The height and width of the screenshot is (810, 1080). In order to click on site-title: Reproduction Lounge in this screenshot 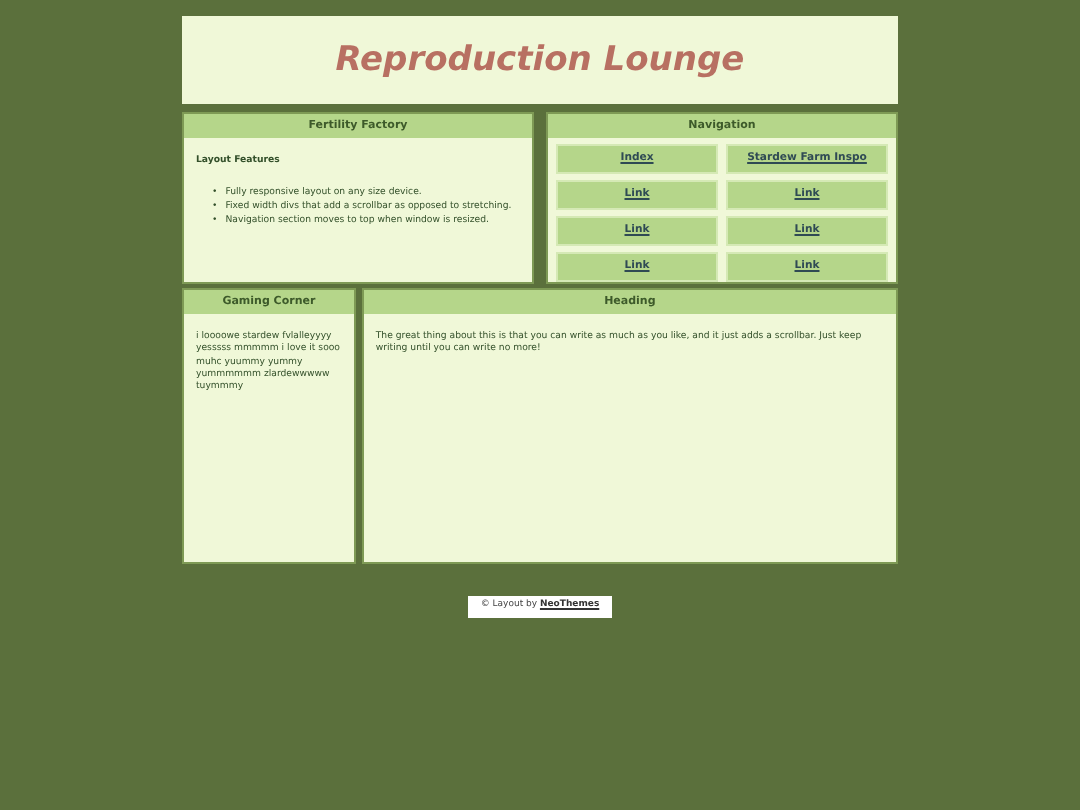, I will do `click(540, 60)`.